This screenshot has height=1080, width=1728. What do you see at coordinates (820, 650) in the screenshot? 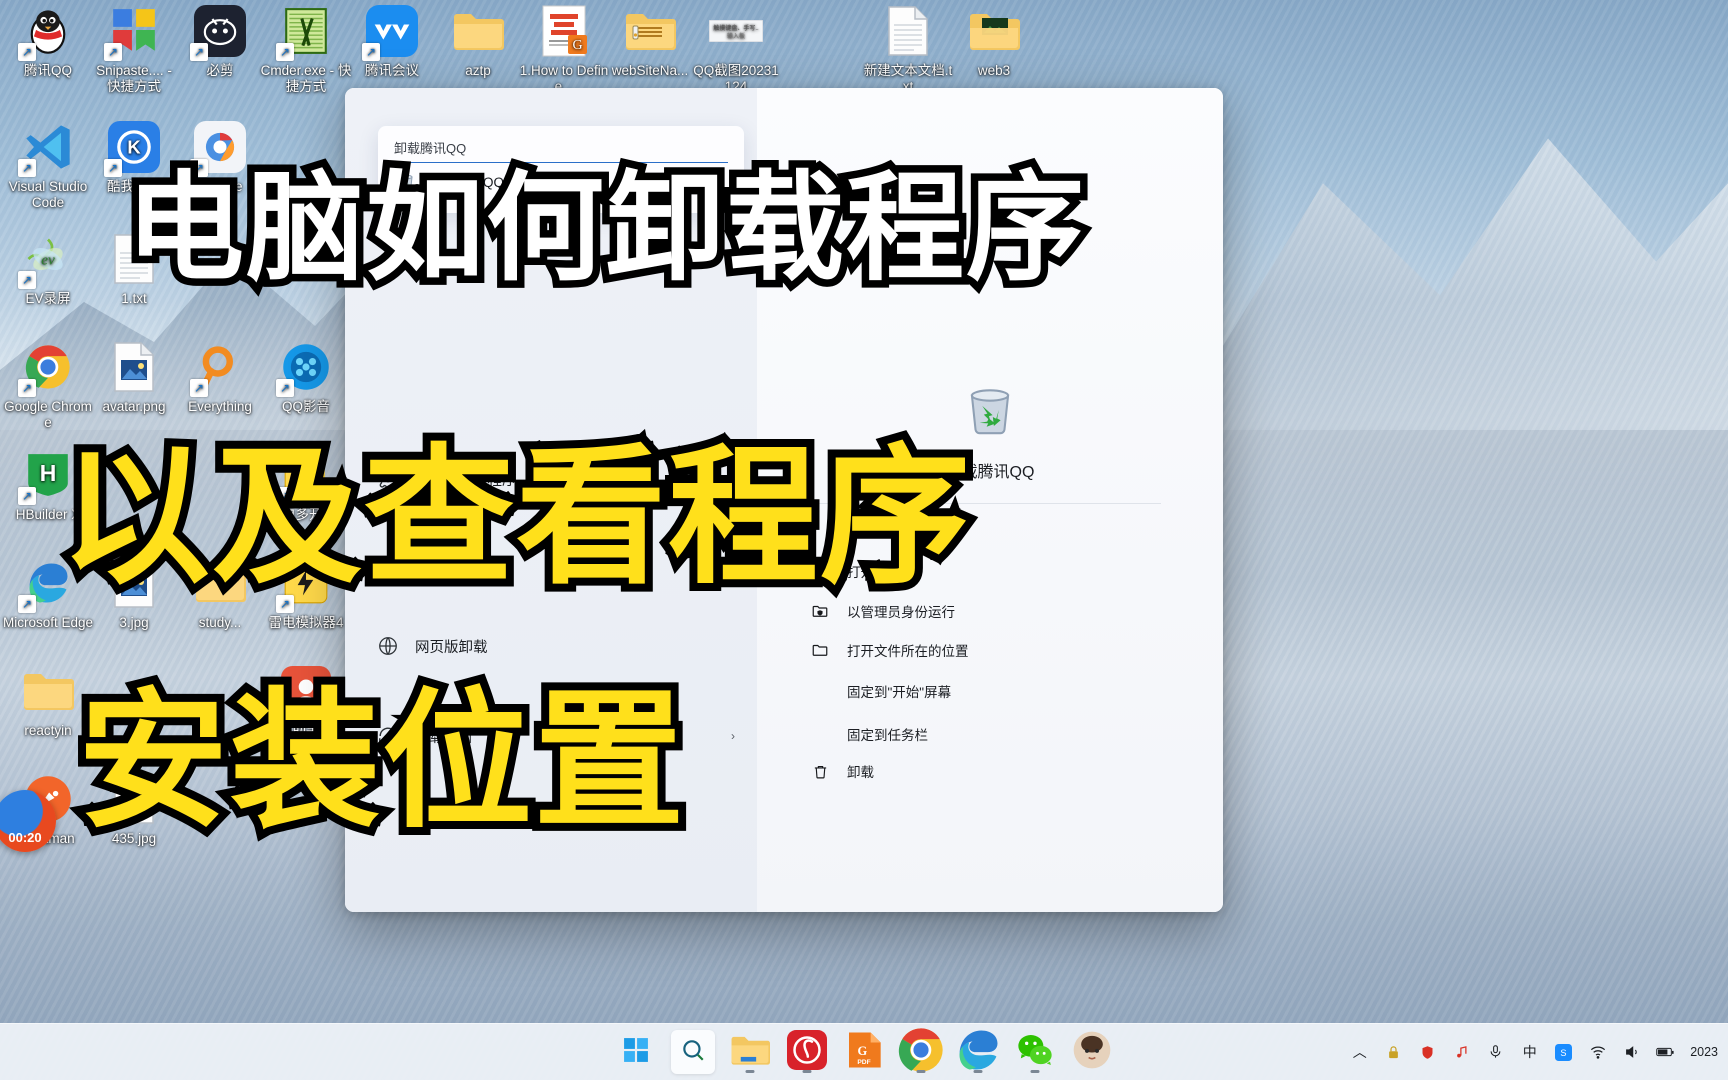
I see `folder-open-icon` at bounding box center [820, 650].